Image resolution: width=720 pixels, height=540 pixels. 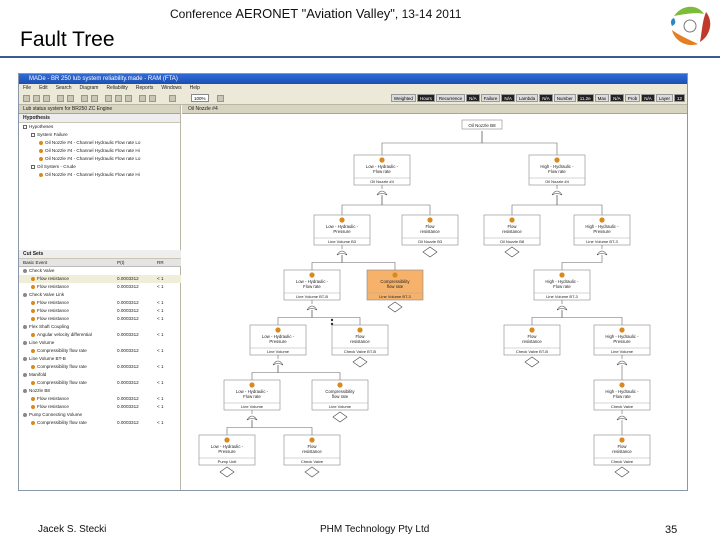 What do you see at coordinates (100, 295) in the screenshot?
I see `cut-set-row: Check Valve Link` at bounding box center [100, 295].